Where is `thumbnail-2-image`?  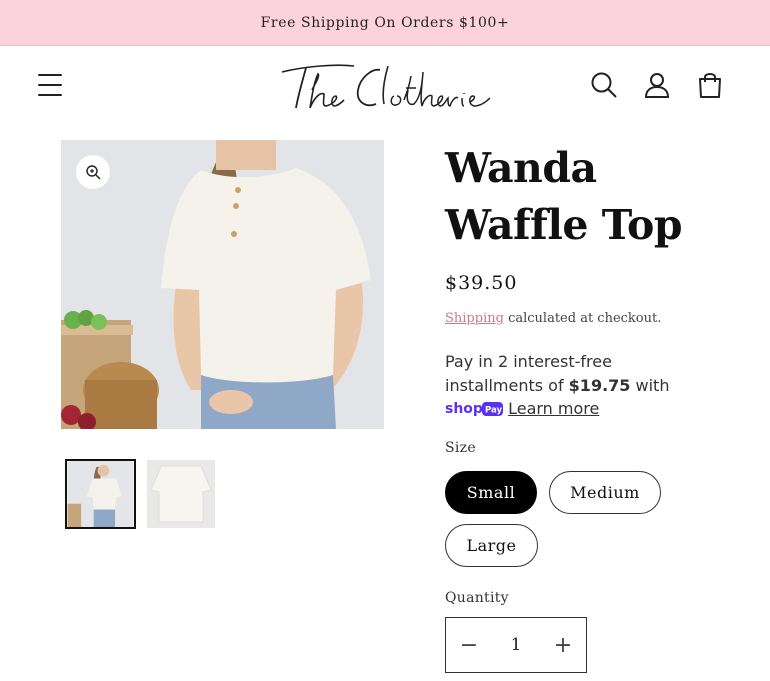
thumbnail-2-image is located at coordinates (181, 494).